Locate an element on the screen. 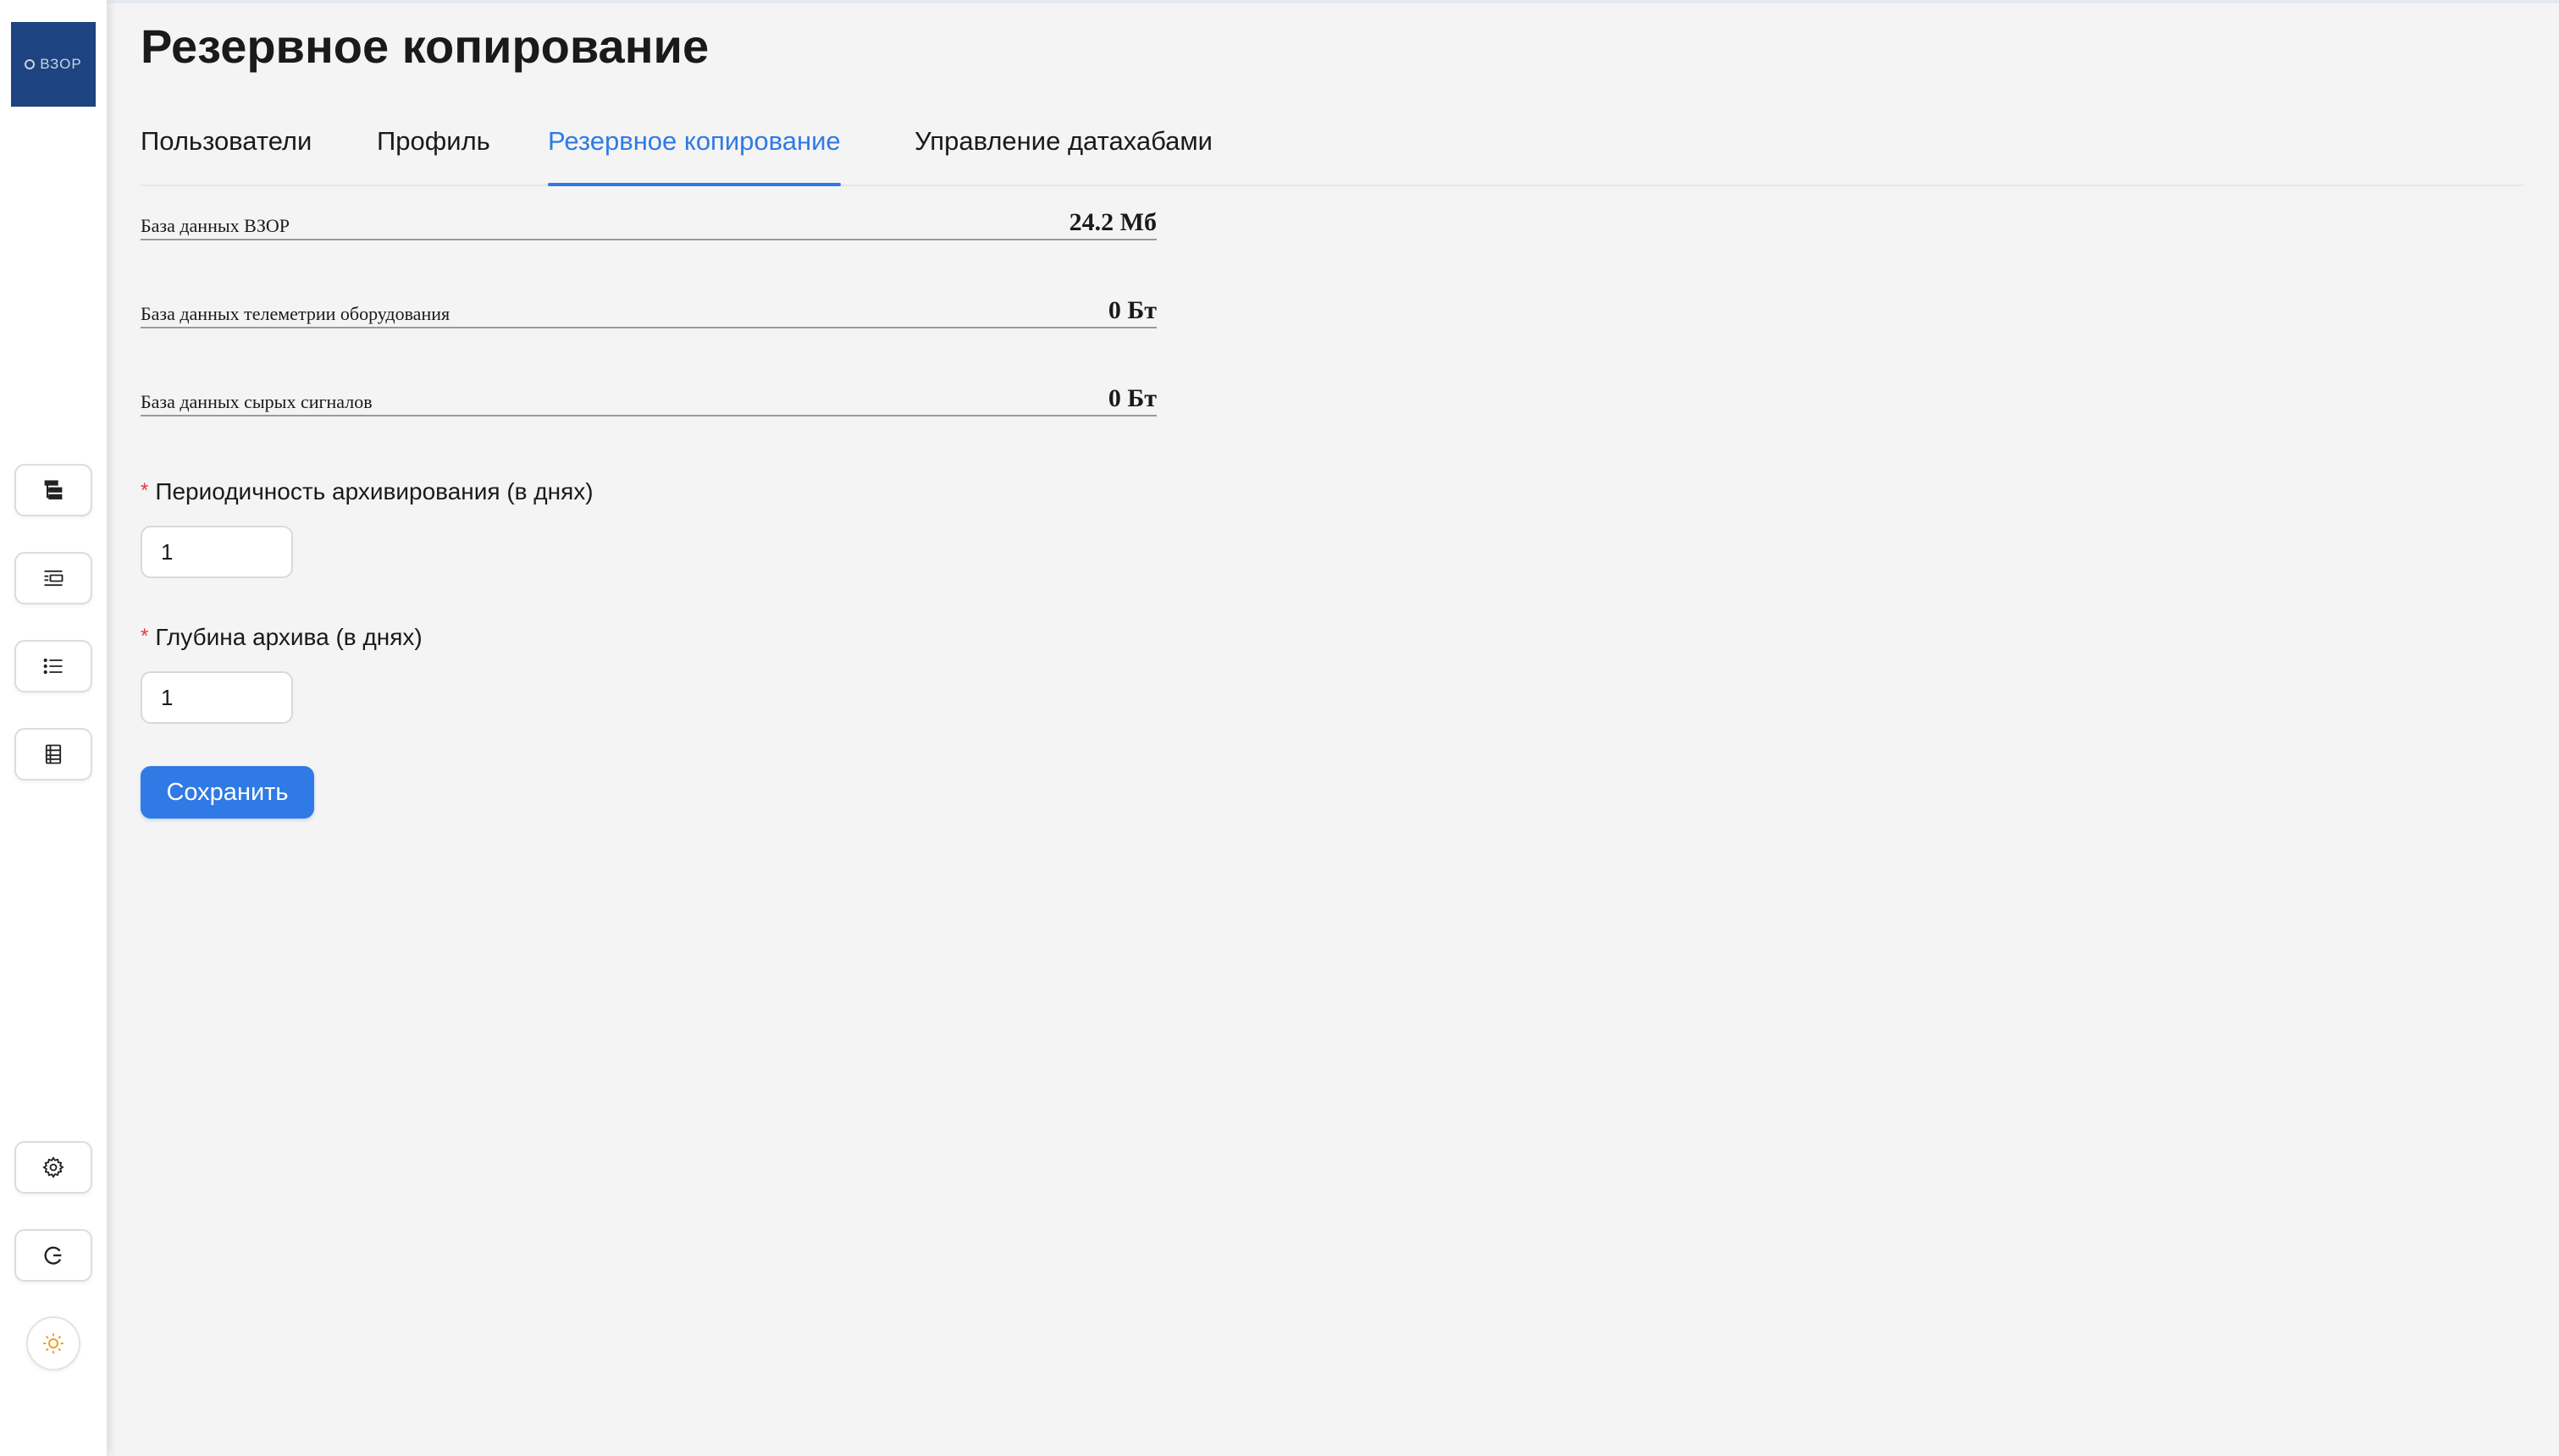 This screenshot has width=2559, height=1456. theme-toggle is located at coordinates (53, 1344).